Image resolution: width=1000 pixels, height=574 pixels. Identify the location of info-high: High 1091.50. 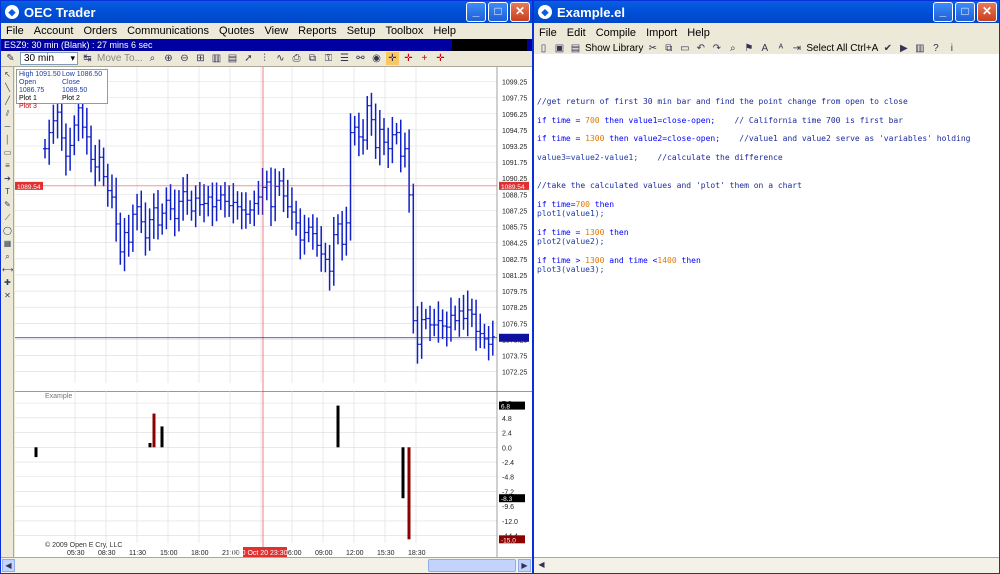
(40, 74).